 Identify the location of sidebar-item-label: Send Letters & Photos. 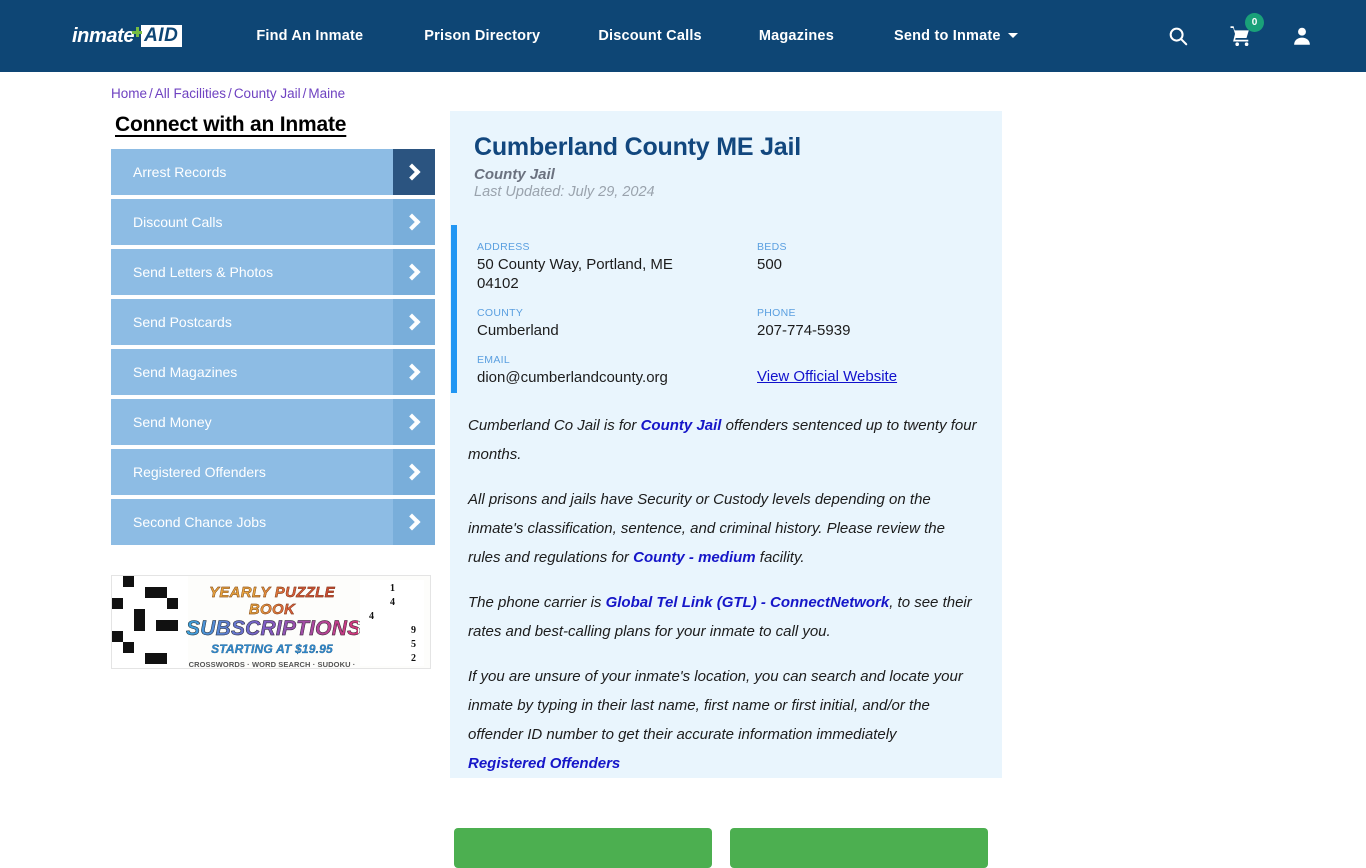
(203, 272).